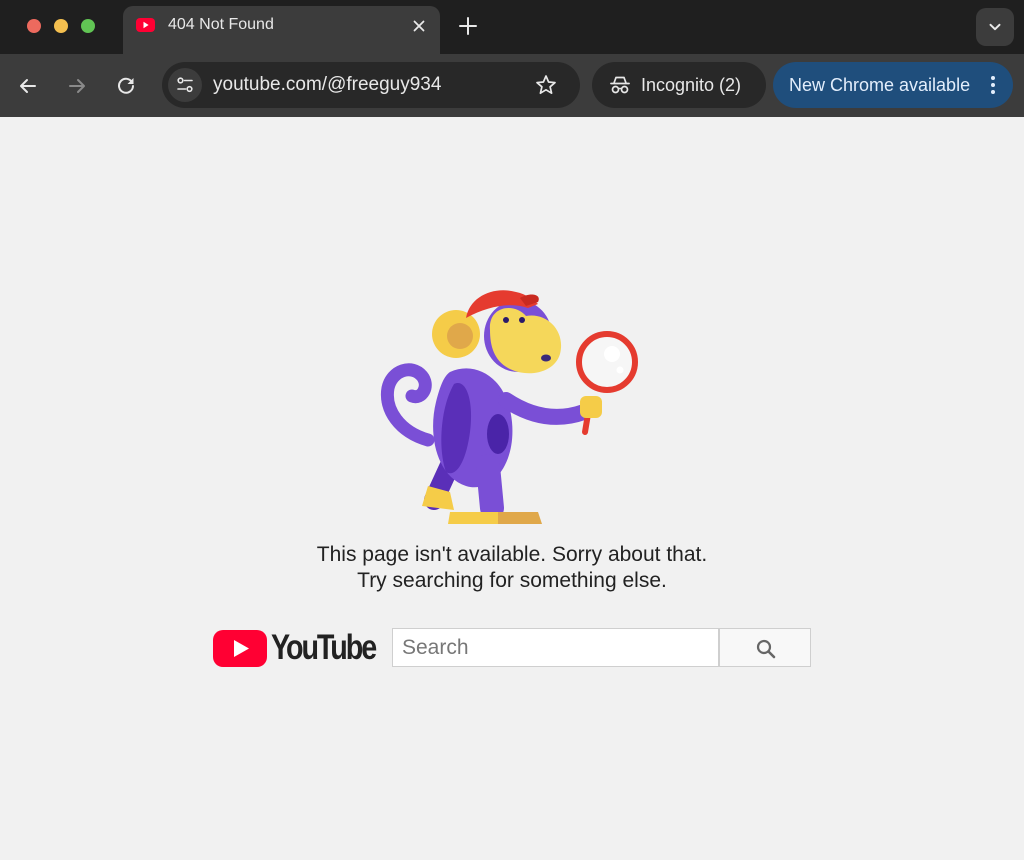 The height and width of the screenshot is (860, 1024). I want to click on arrow-left-icon, so click(28, 86).